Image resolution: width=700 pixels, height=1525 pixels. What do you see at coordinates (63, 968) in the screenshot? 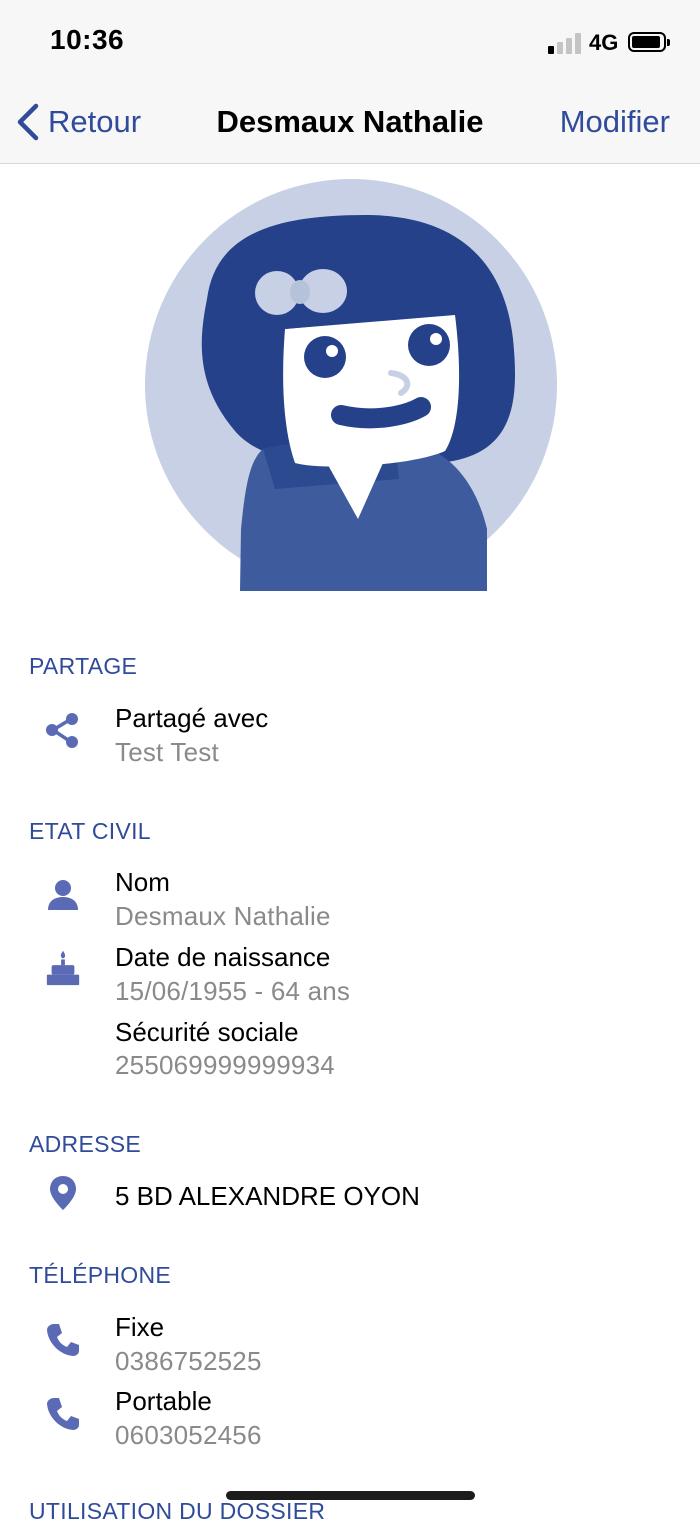
I see `birthday-cake-icon` at bounding box center [63, 968].